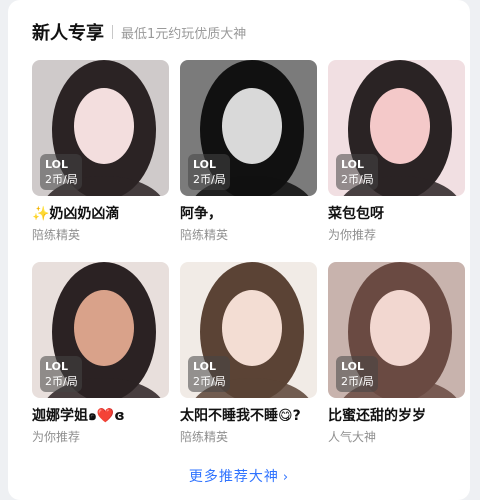 The image size is (480, 500). I want to click on player-card: LOL 2币/局 阿争， 陪练精英, so click(248, 151).